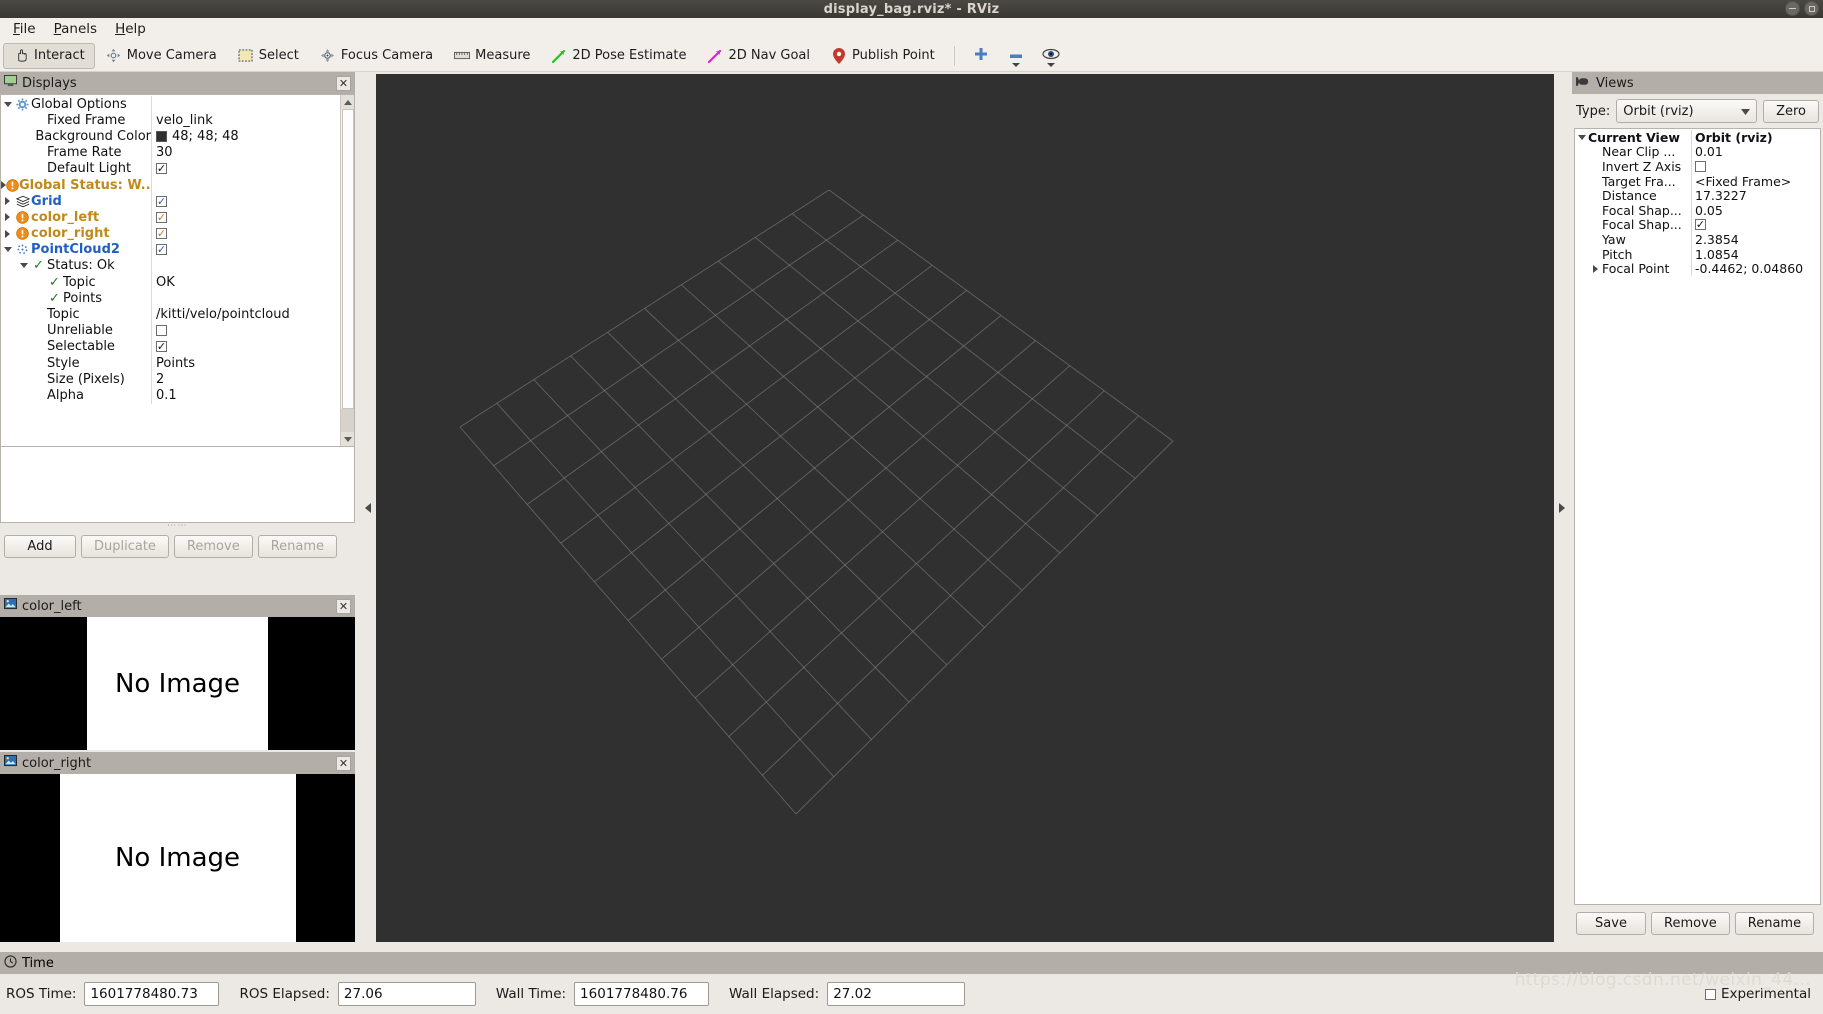  What do you see at coordinates (1690, 923) in the screenshot?
I see `remove-view-button: Remove` at bounding box center [1690, 923].